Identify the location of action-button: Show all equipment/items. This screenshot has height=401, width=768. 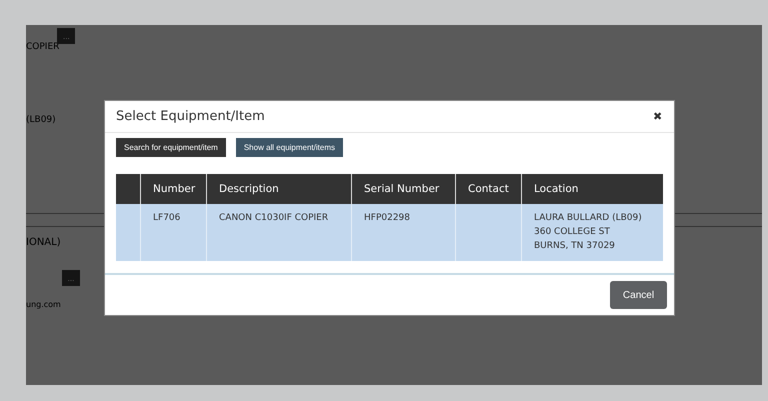
(289, 147).